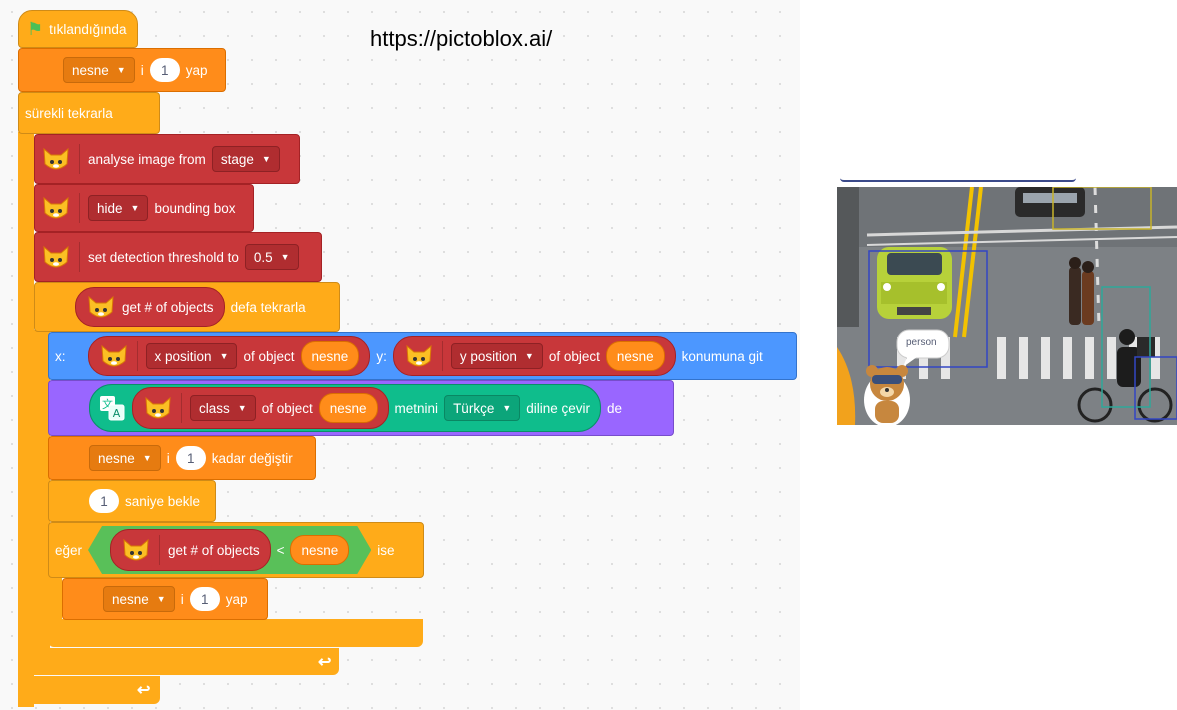  What do you see at coordinates (615, 408) in the screenshot?
I see `say-suffix-label: de` at bounding box center [615, 408].